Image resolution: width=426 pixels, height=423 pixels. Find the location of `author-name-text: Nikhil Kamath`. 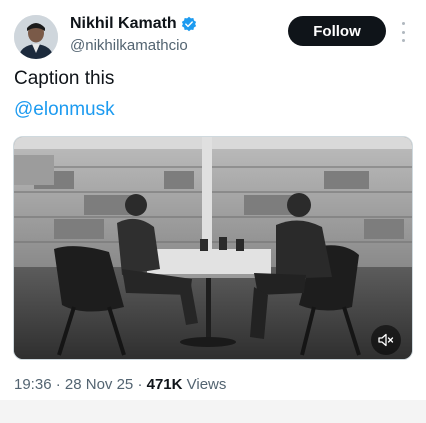

author-name-text: Nikhil Kamath is located at coordinates (123, 23).